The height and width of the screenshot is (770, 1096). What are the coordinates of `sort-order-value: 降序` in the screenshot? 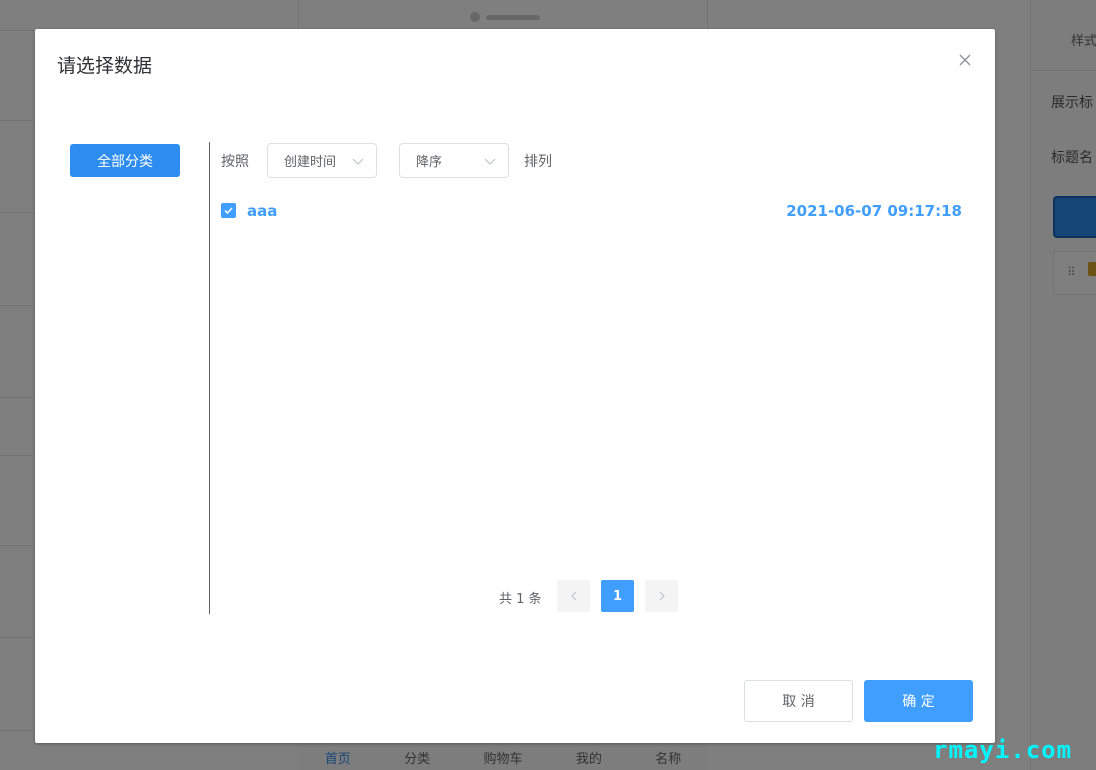 It's located at (429, 162).